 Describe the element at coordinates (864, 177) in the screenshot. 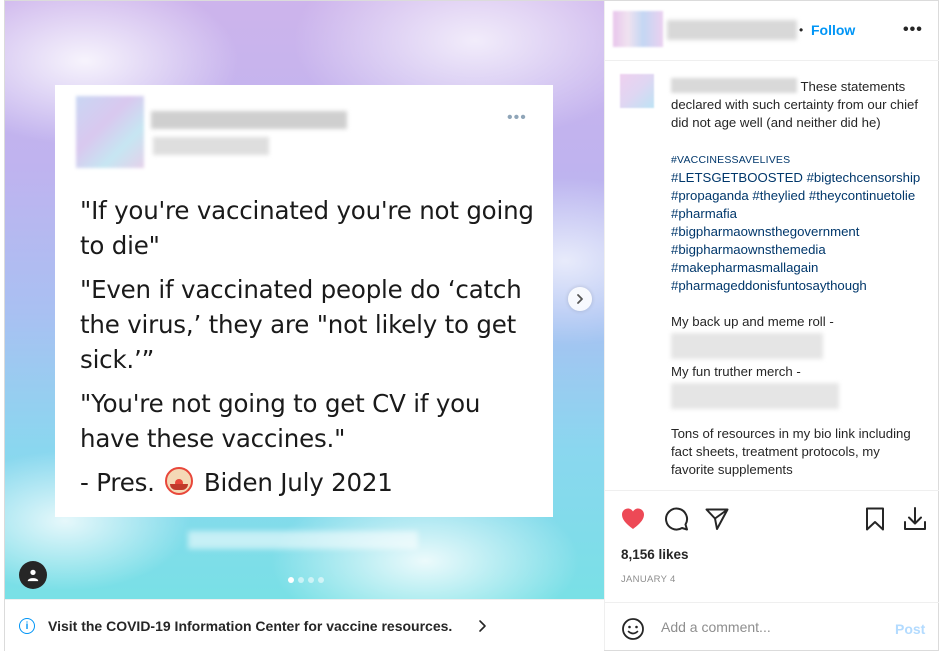

I see `hashtag-link: #bigtechcensorship` at that location.